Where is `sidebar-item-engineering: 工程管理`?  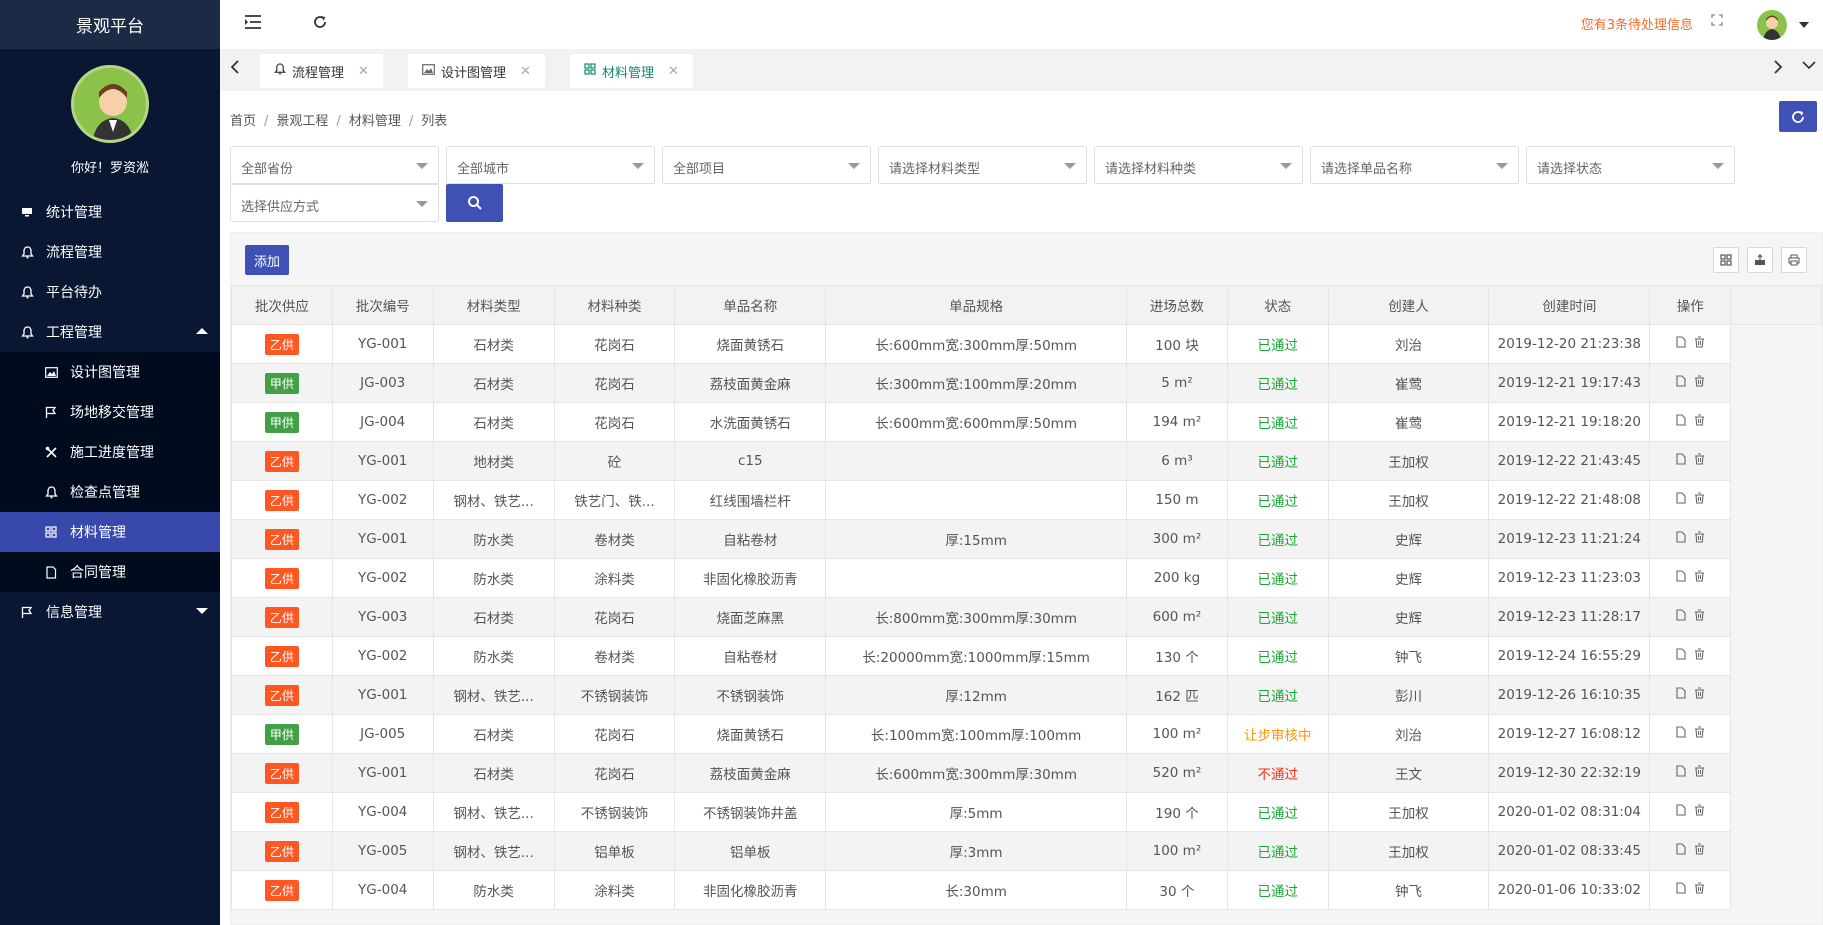
sidebar-item-engineering: 工程管理 is located at coordinates (110, 332).